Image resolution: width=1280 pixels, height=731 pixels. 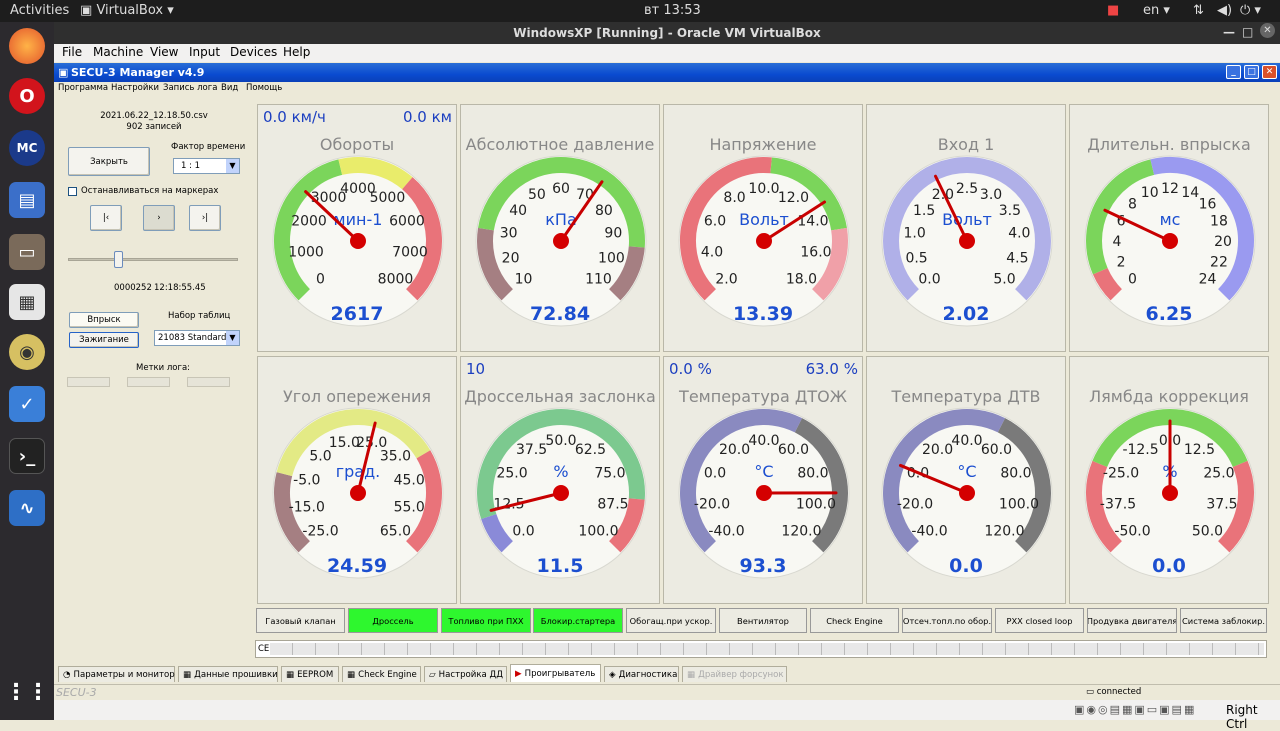 What do you see at coordinates (1229, 32) in the screenshot?
I see `minimize-icon: —` at bounding box center [1229, 32].